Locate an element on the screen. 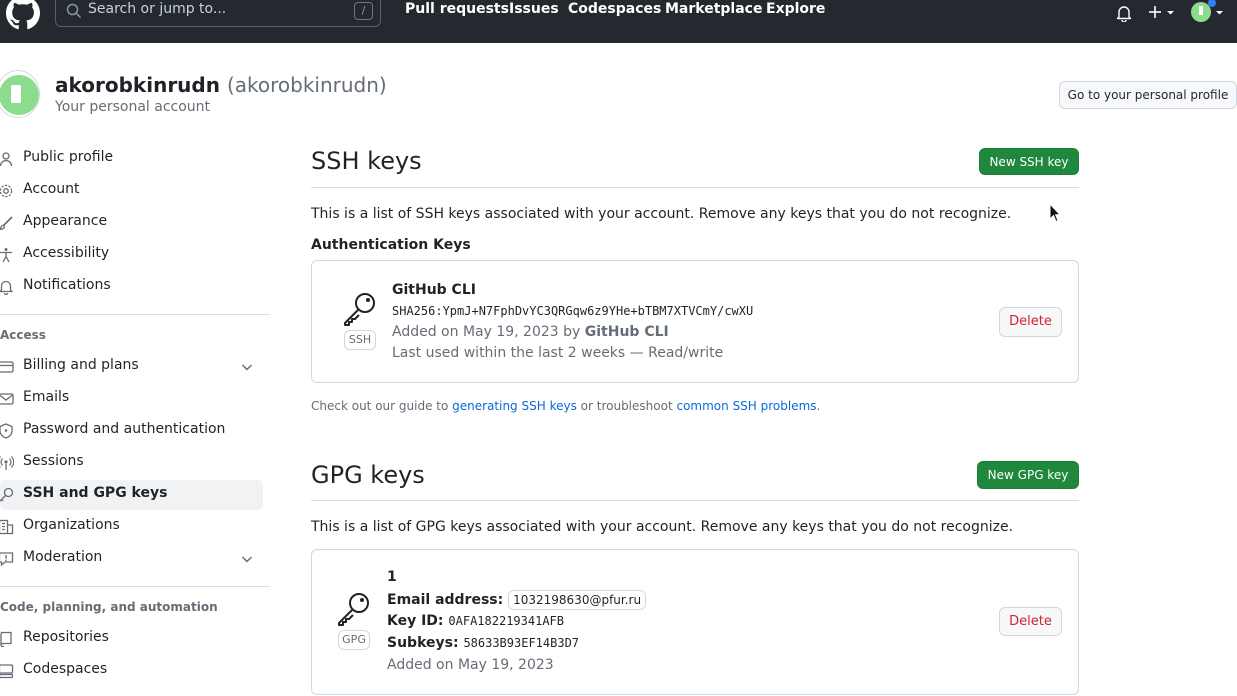  ssh-key-added: Added on May 19, 2023 by GitHub CLI is located at coordinates (530, 332).